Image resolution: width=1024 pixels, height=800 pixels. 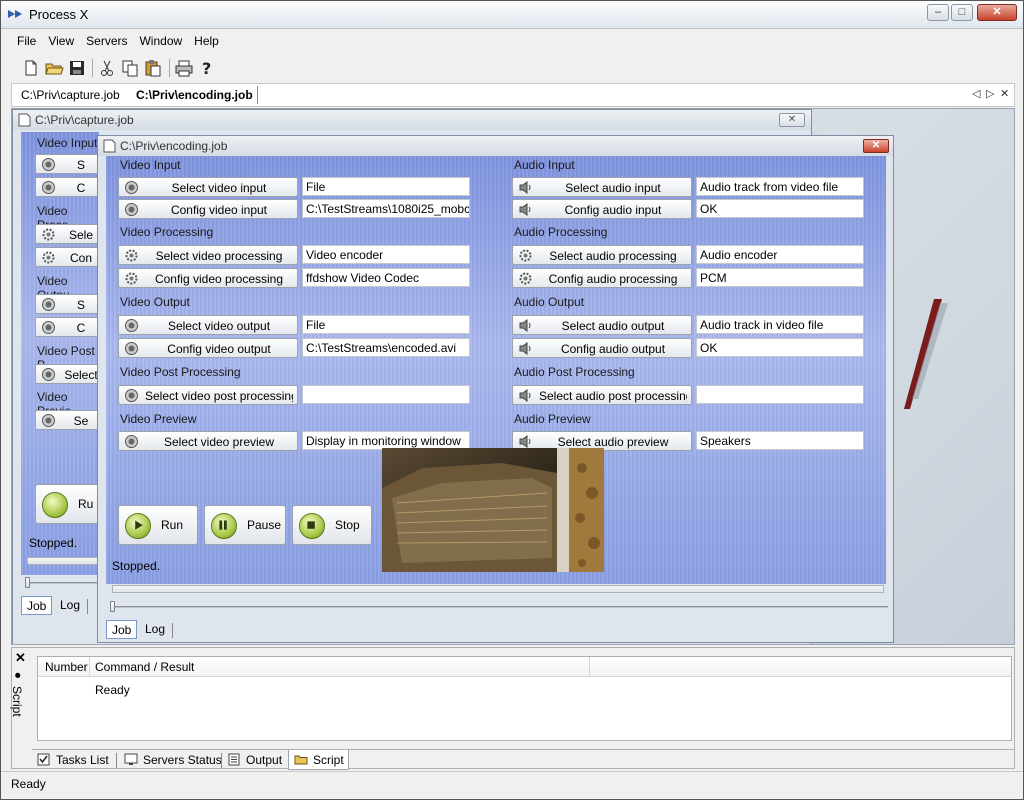 What do you see at coordinates (938, 12) in the screenshot?
I see `minimize-button: –` at bounding box center [938, 12].